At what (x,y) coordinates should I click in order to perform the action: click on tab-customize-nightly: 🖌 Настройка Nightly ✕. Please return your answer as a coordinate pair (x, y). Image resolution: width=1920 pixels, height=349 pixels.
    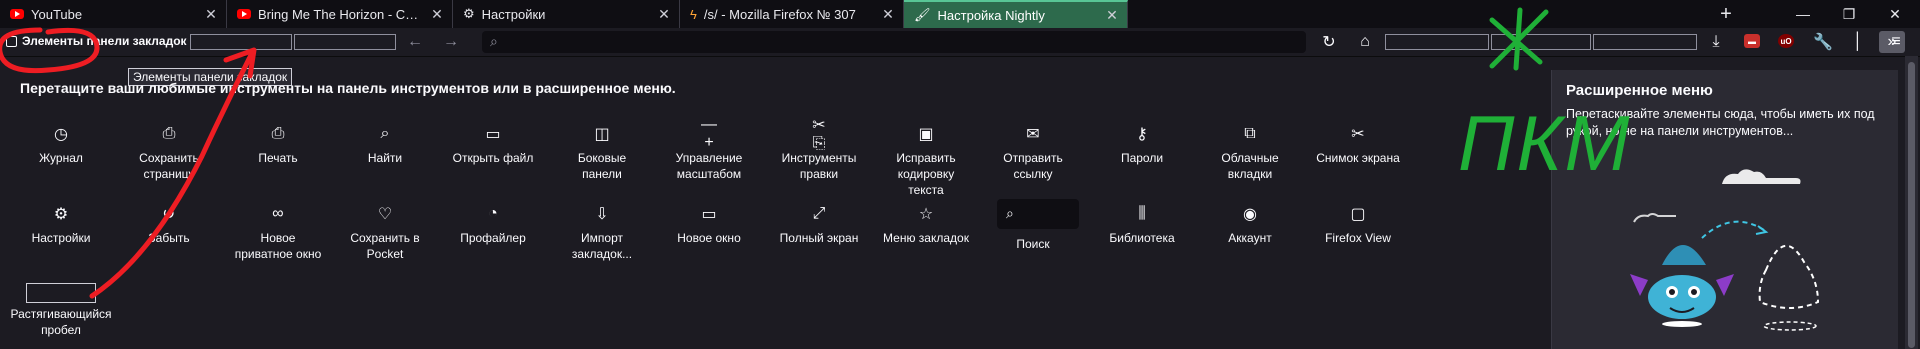
    Looking at the image, I should click on (1016, 14).